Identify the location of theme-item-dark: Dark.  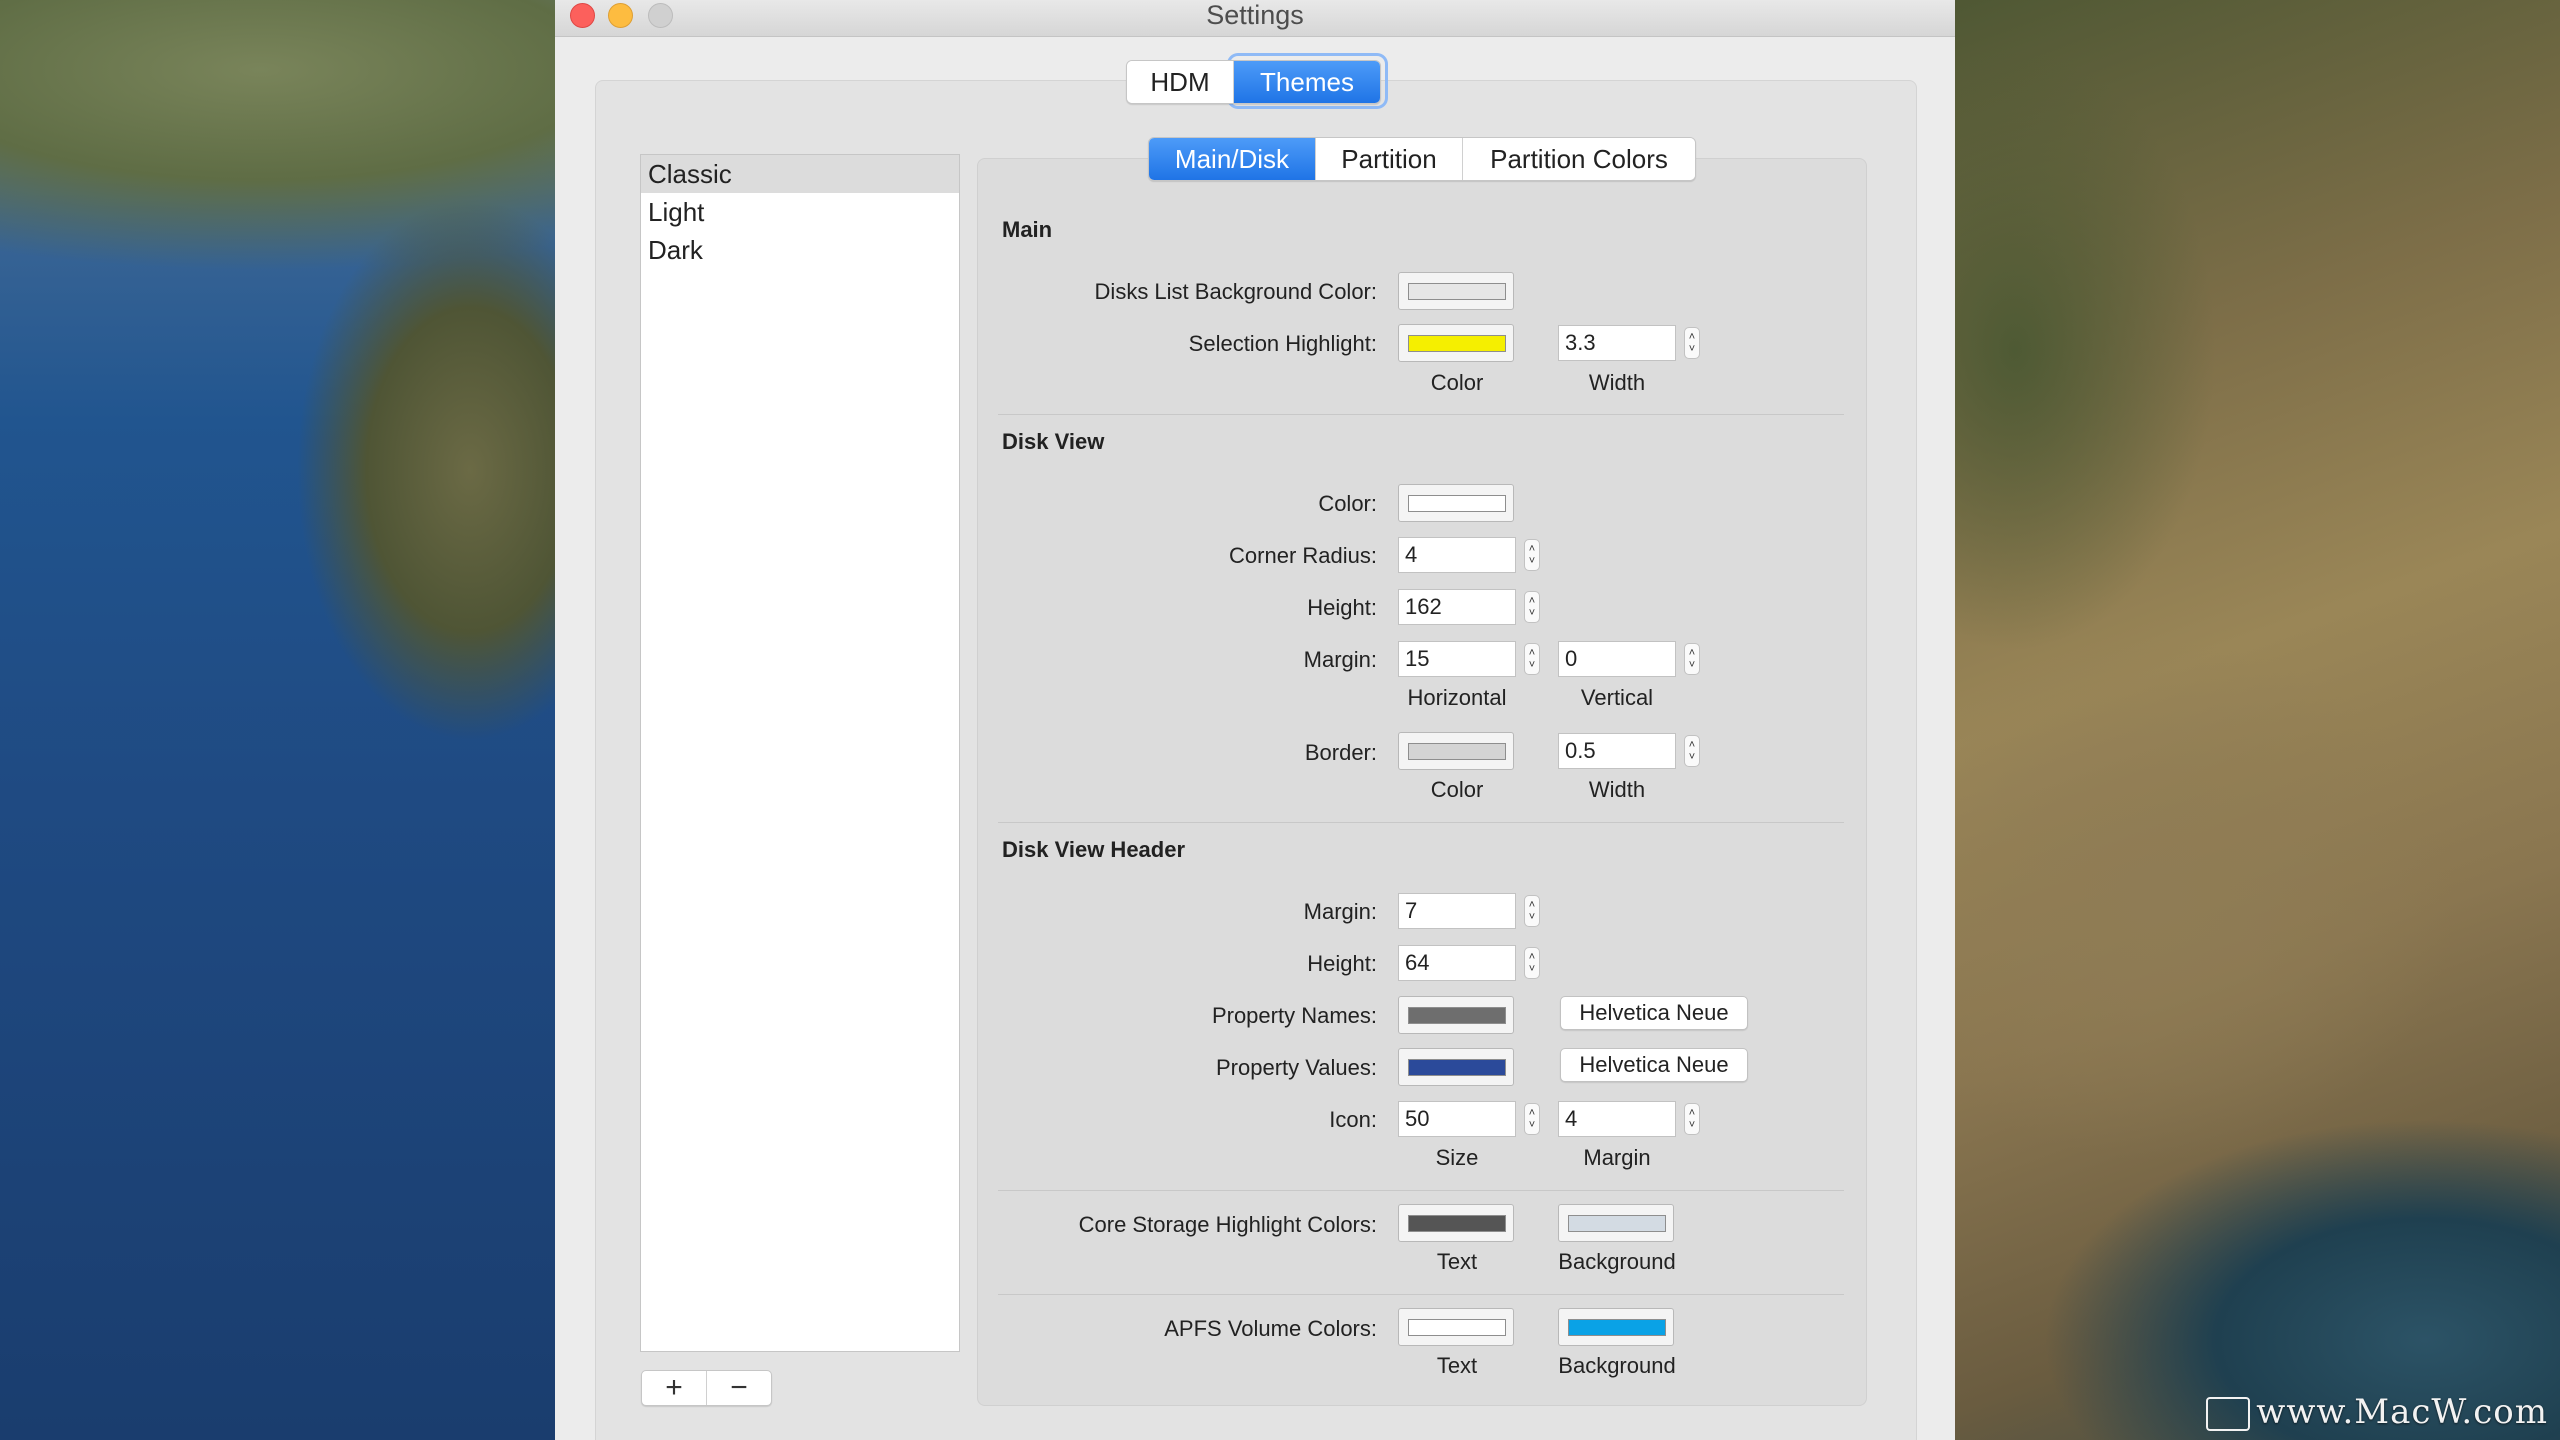
(800, 250).